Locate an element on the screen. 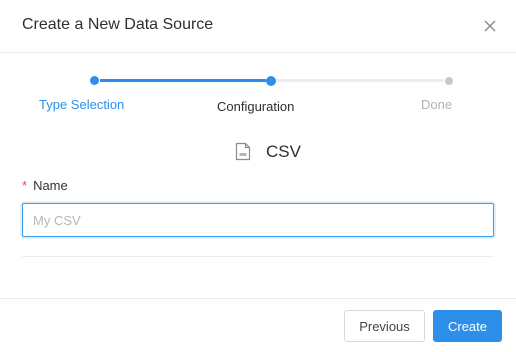 The image size is (516, 352). step-dot-type-selection is located at coordinates (94, 80).